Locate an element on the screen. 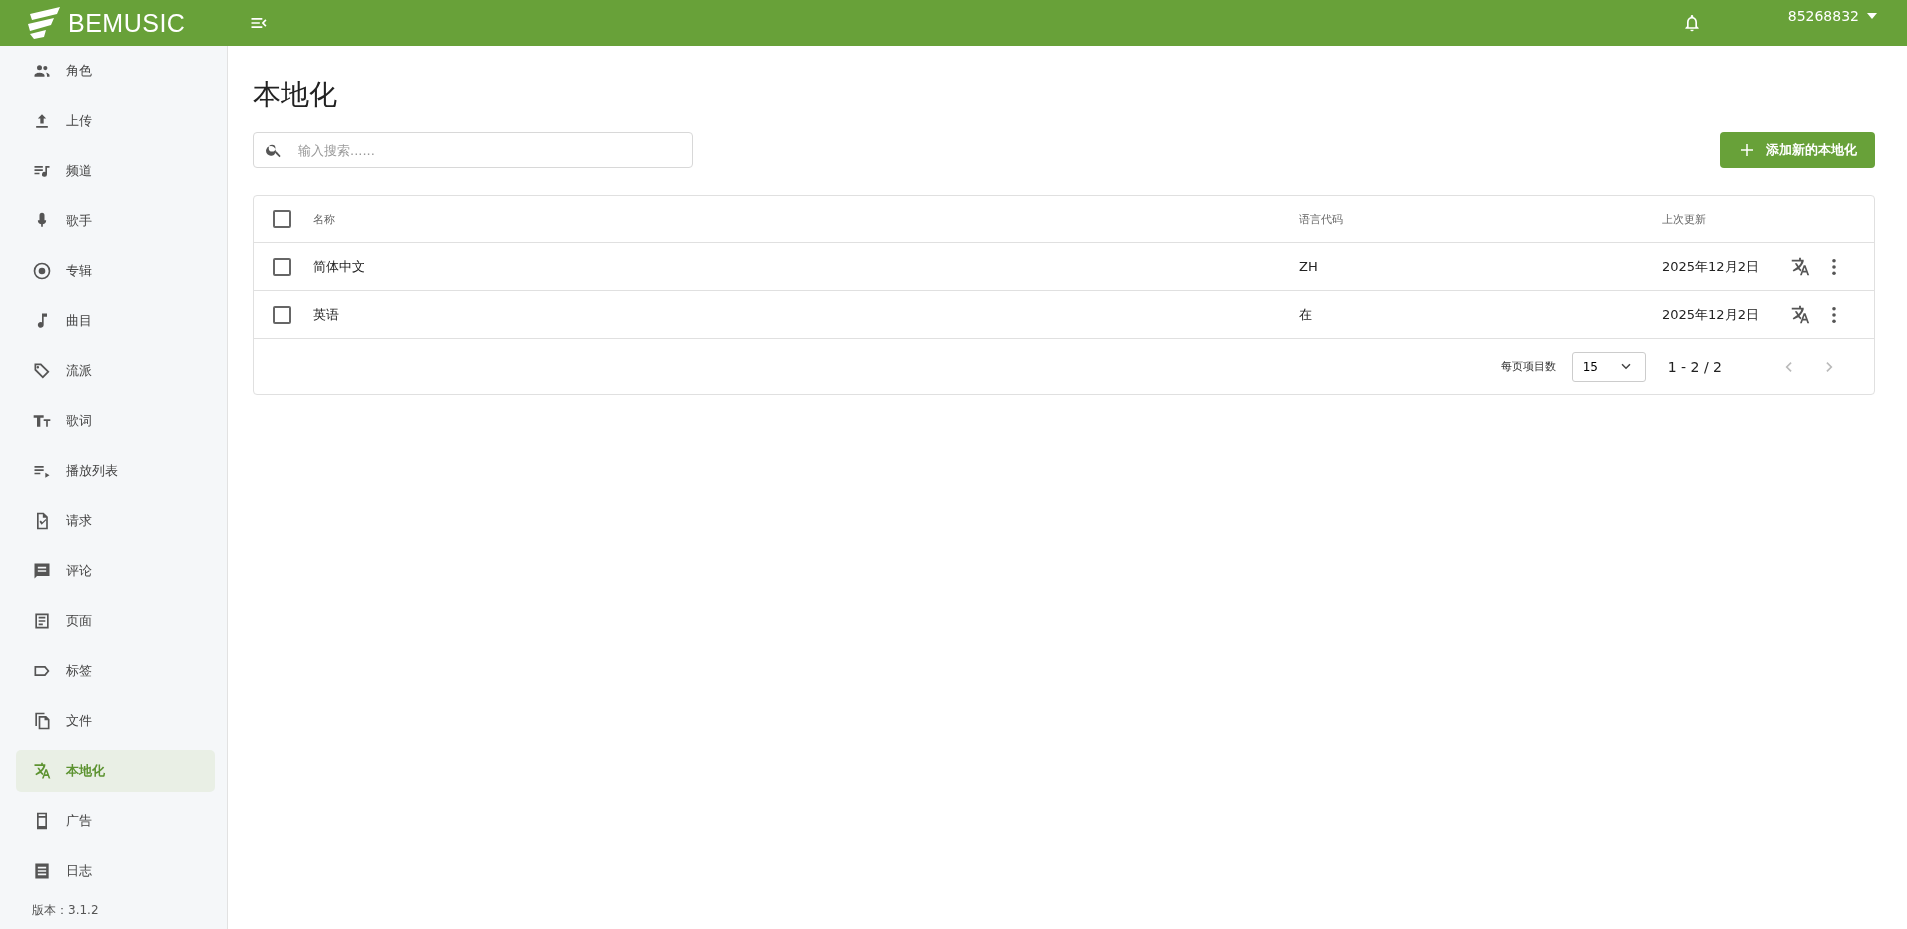 The image size is (1907, 929). column-header: 名称 is located at coordinates (806, 219).